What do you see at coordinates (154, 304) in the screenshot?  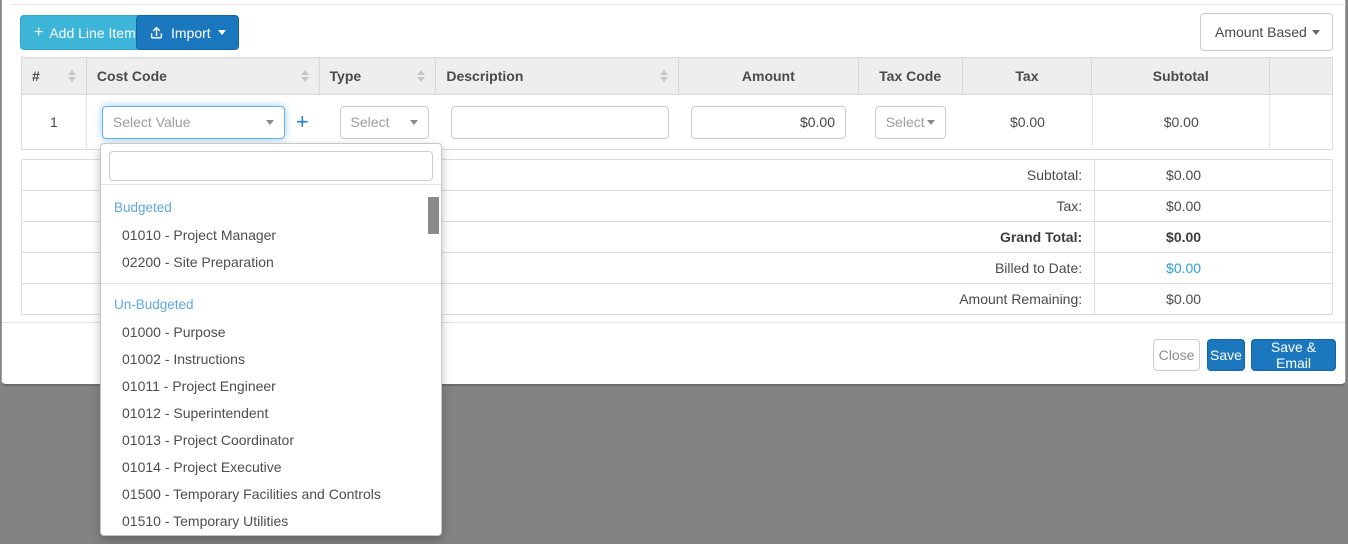 I see `group-label-un-budgeted: Un-Budgeted` at bounding box center [154, 304].